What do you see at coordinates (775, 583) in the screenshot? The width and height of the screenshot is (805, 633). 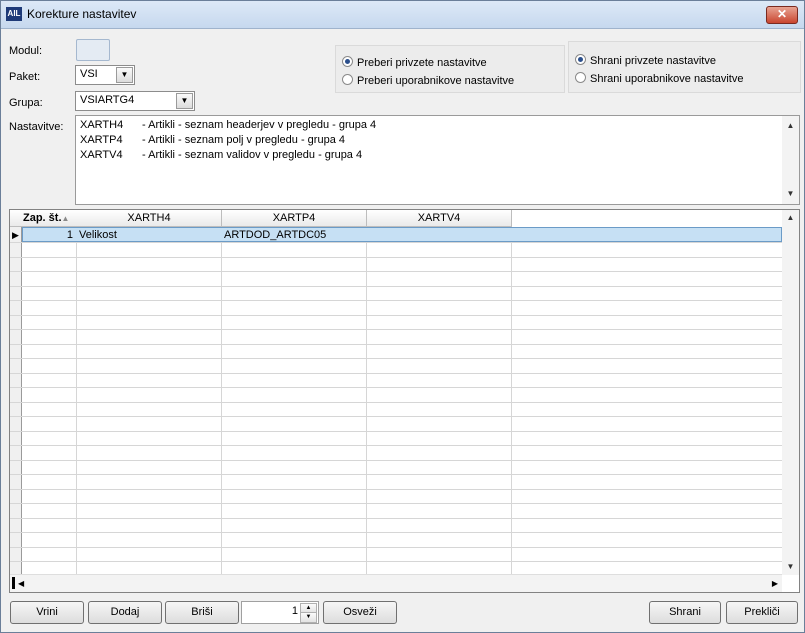 I see `arrow-right-icon: ▶` at bounding box center [775, 583].